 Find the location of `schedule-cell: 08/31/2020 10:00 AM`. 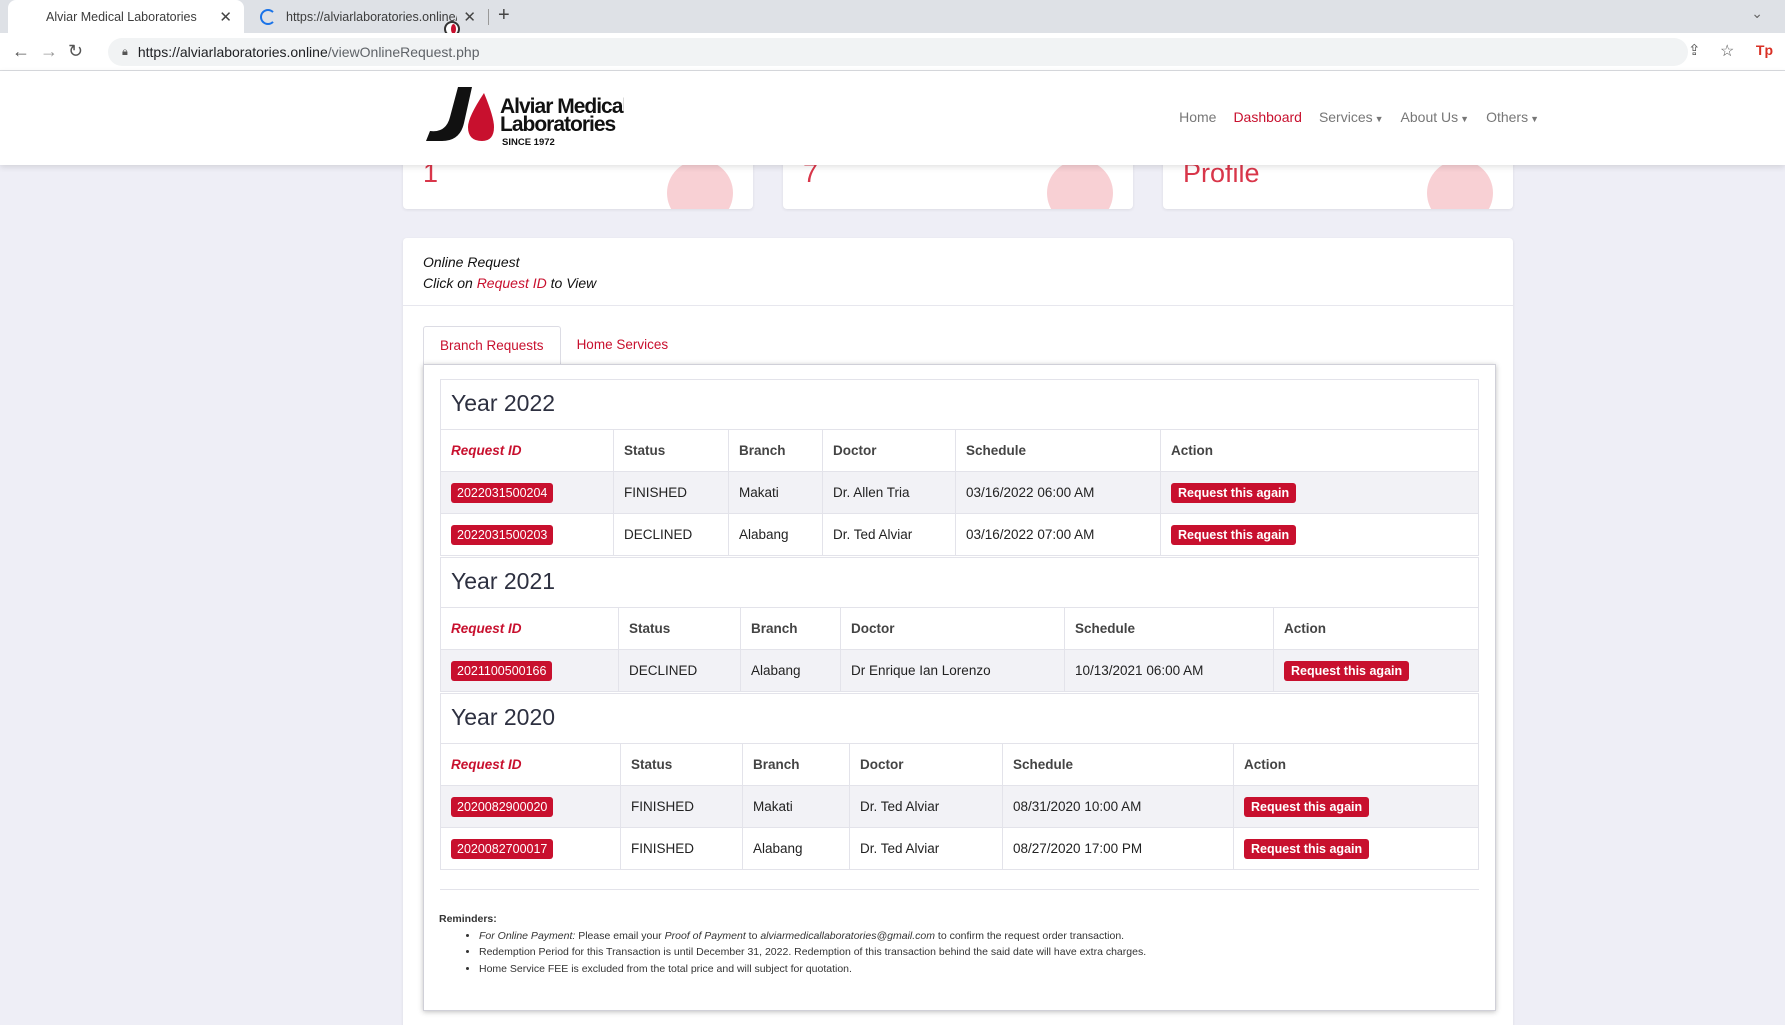

schedule-cell: 08/31/2020 10:00 AM is located at coordinates (1118, 806).